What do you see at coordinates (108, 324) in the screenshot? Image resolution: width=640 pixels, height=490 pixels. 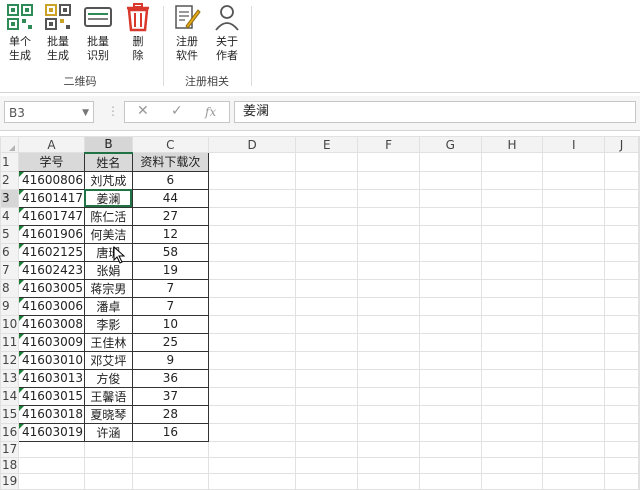 I see `cell: 李影` at bounding box center [108, 324].